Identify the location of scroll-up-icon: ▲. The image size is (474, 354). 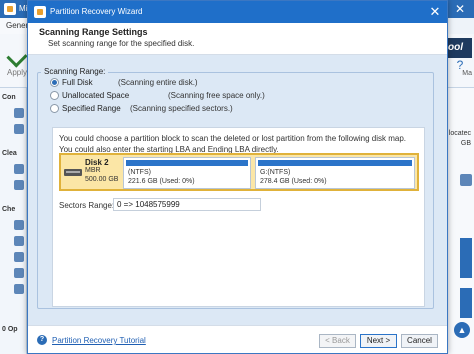
(462, 330).